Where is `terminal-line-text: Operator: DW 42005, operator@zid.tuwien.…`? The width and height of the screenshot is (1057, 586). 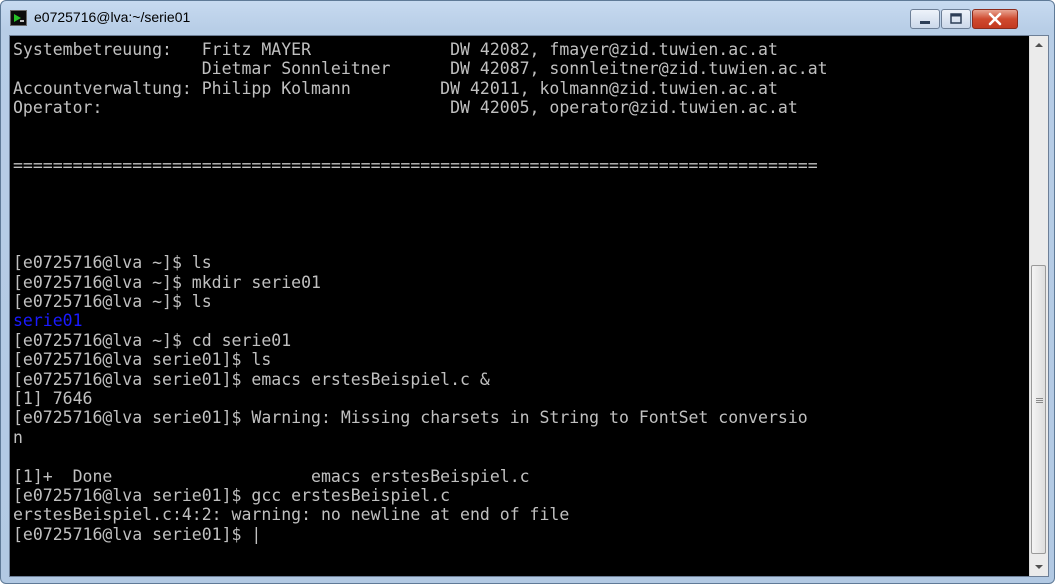 terminal-line-text: Operator: DW 42005, operator@zid.tuwien.… is located at coordinates (405, 108).